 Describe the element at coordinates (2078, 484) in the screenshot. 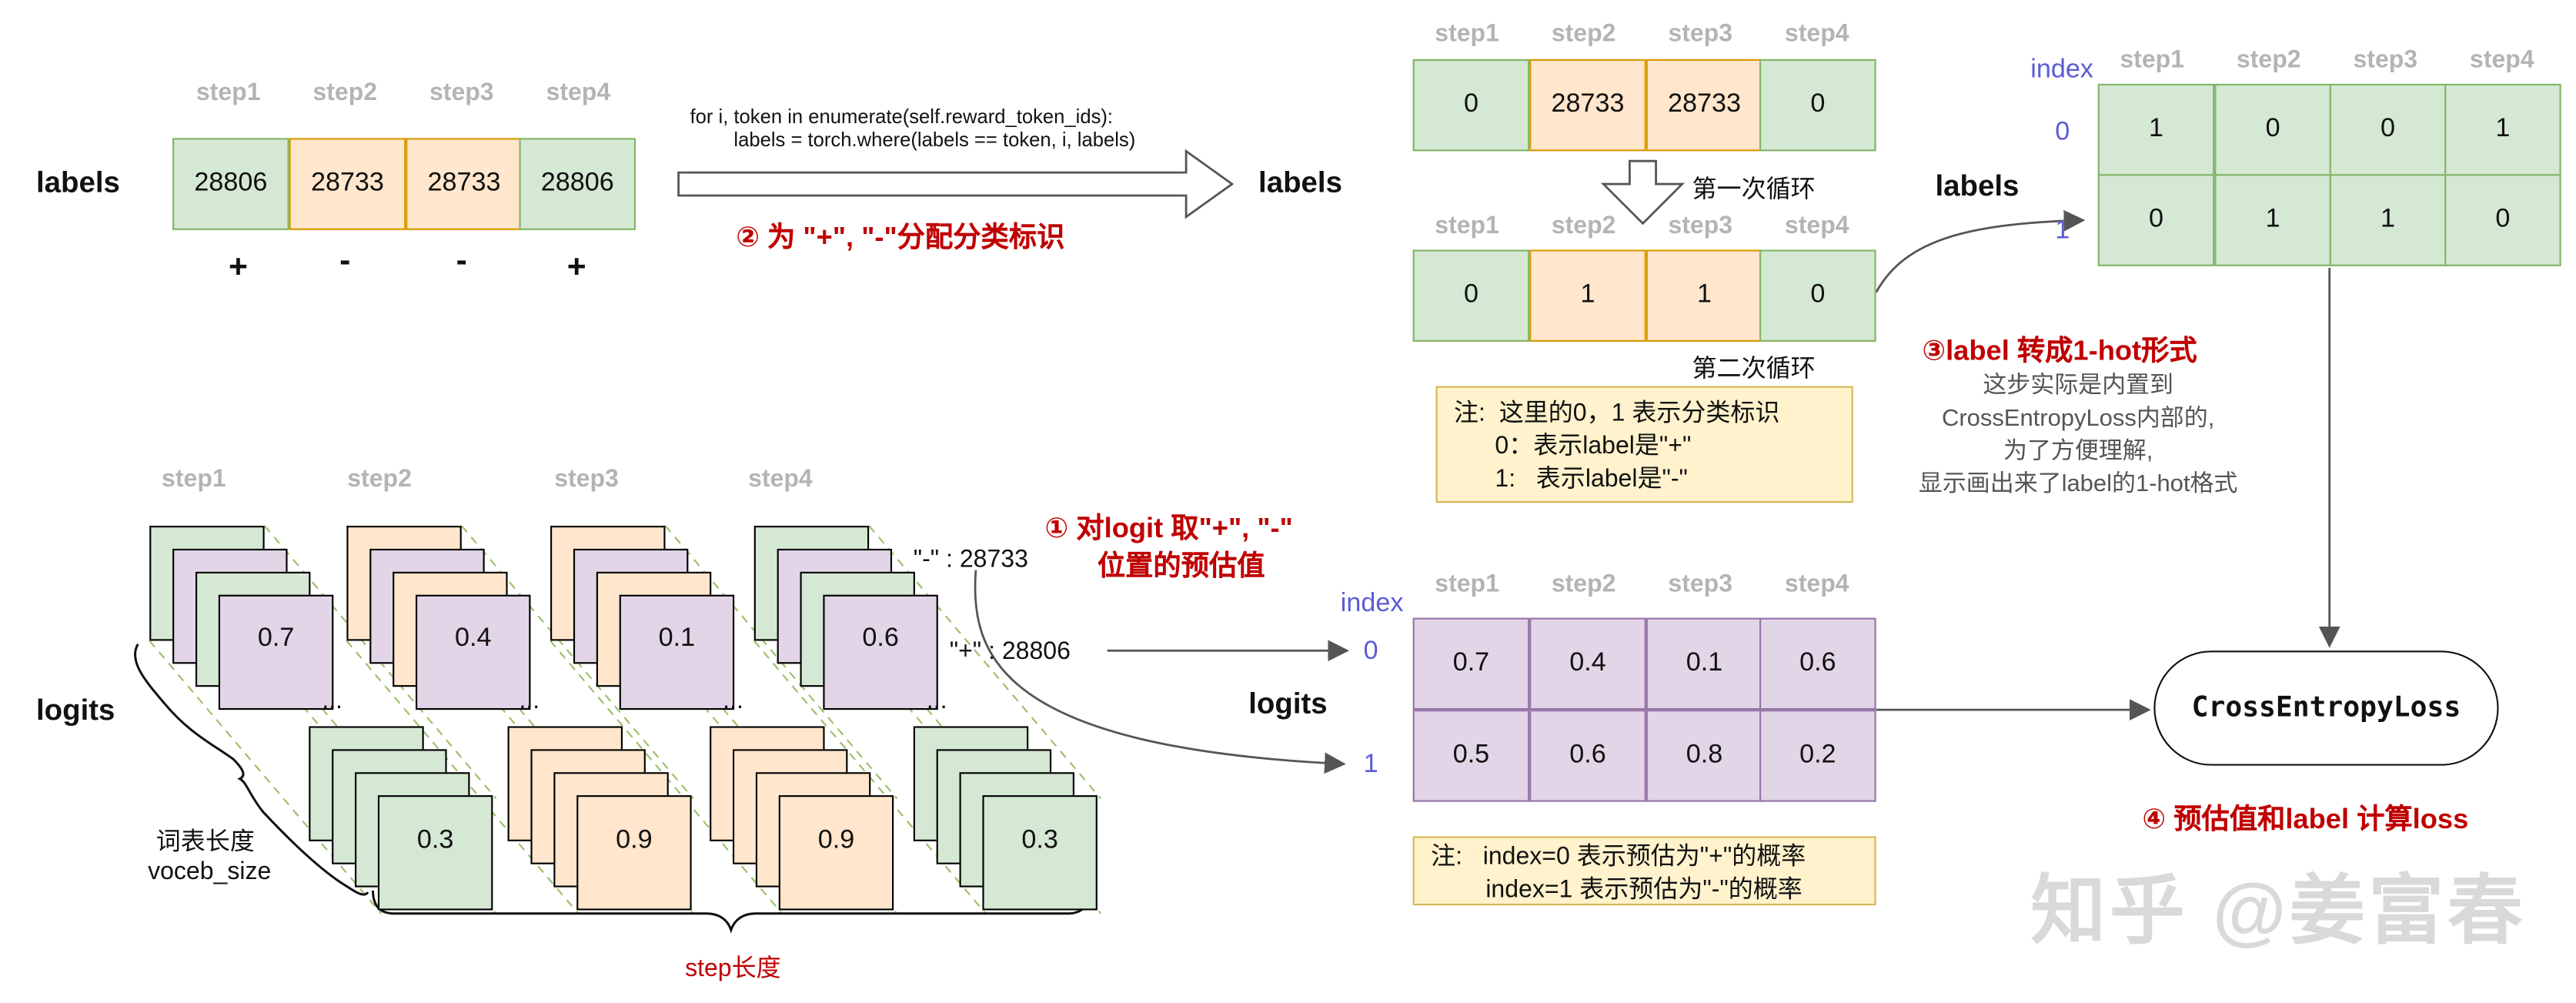

I see `step3-desc-4: 显示画出来了label的1-hot格式` at that location.